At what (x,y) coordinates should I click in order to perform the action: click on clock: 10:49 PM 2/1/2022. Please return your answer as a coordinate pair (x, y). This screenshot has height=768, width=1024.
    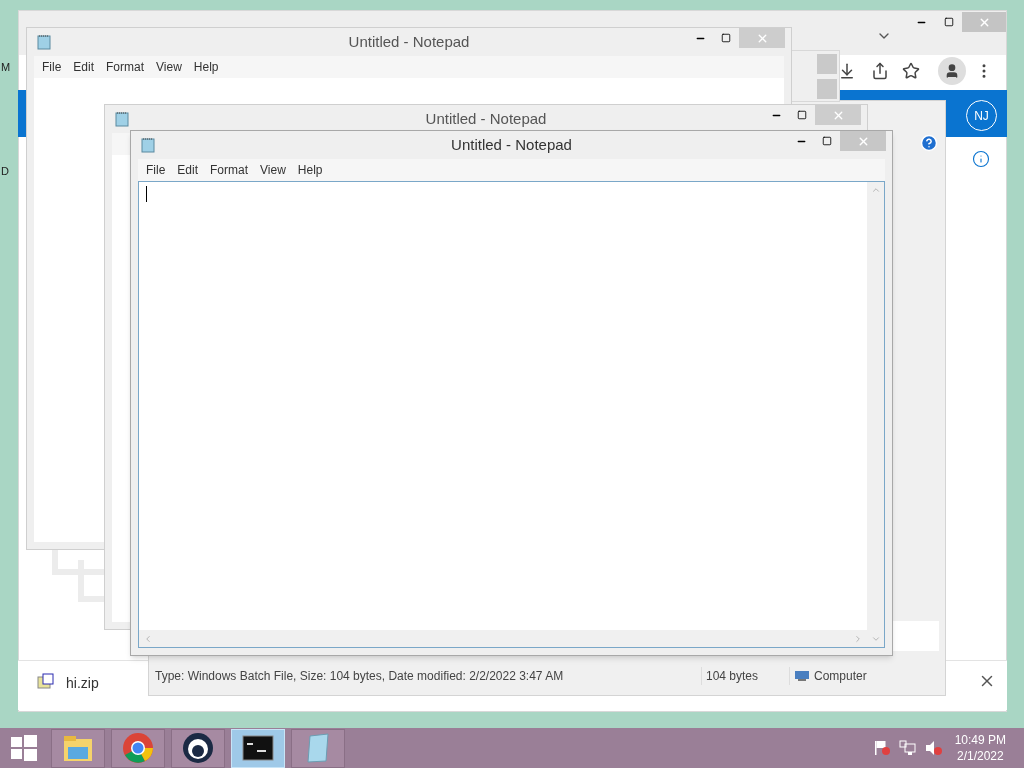
    Looking at the image, I should click on (980, 748).